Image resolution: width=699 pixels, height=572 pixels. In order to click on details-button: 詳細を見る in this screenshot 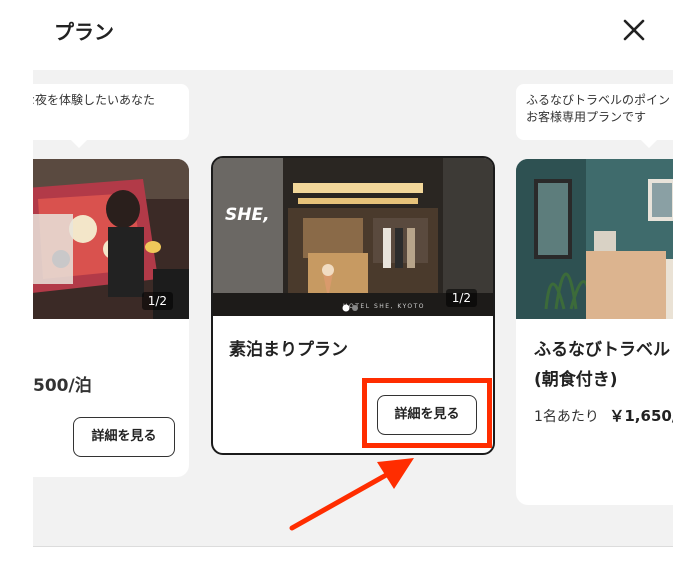, I will do `click(124, 437)`.